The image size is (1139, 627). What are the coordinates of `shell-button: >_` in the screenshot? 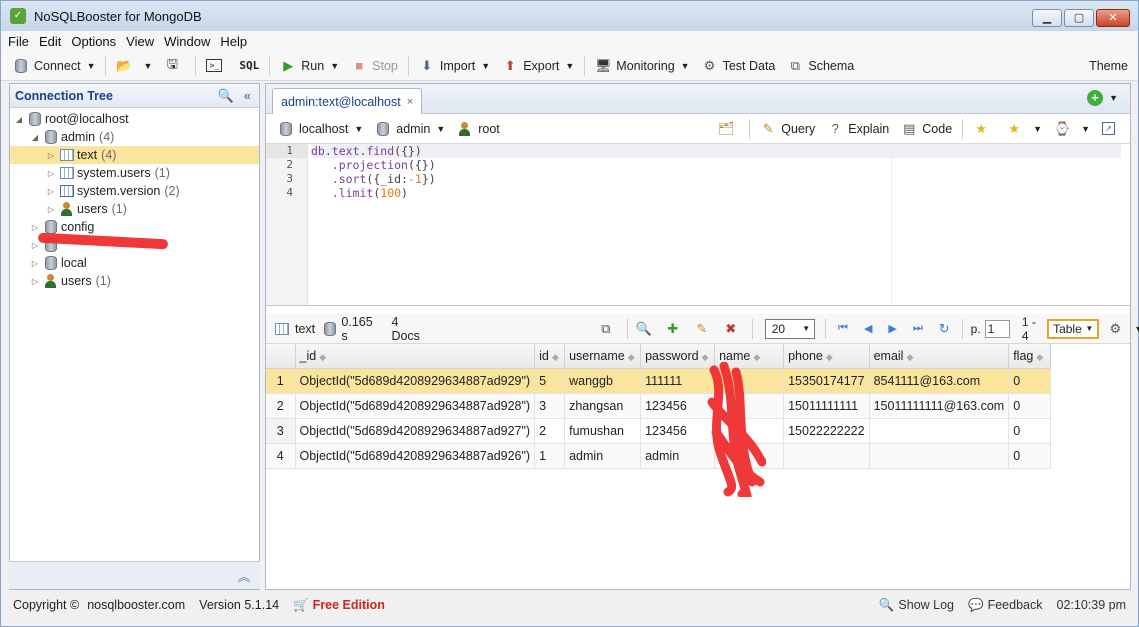 It's located at (216, 66).